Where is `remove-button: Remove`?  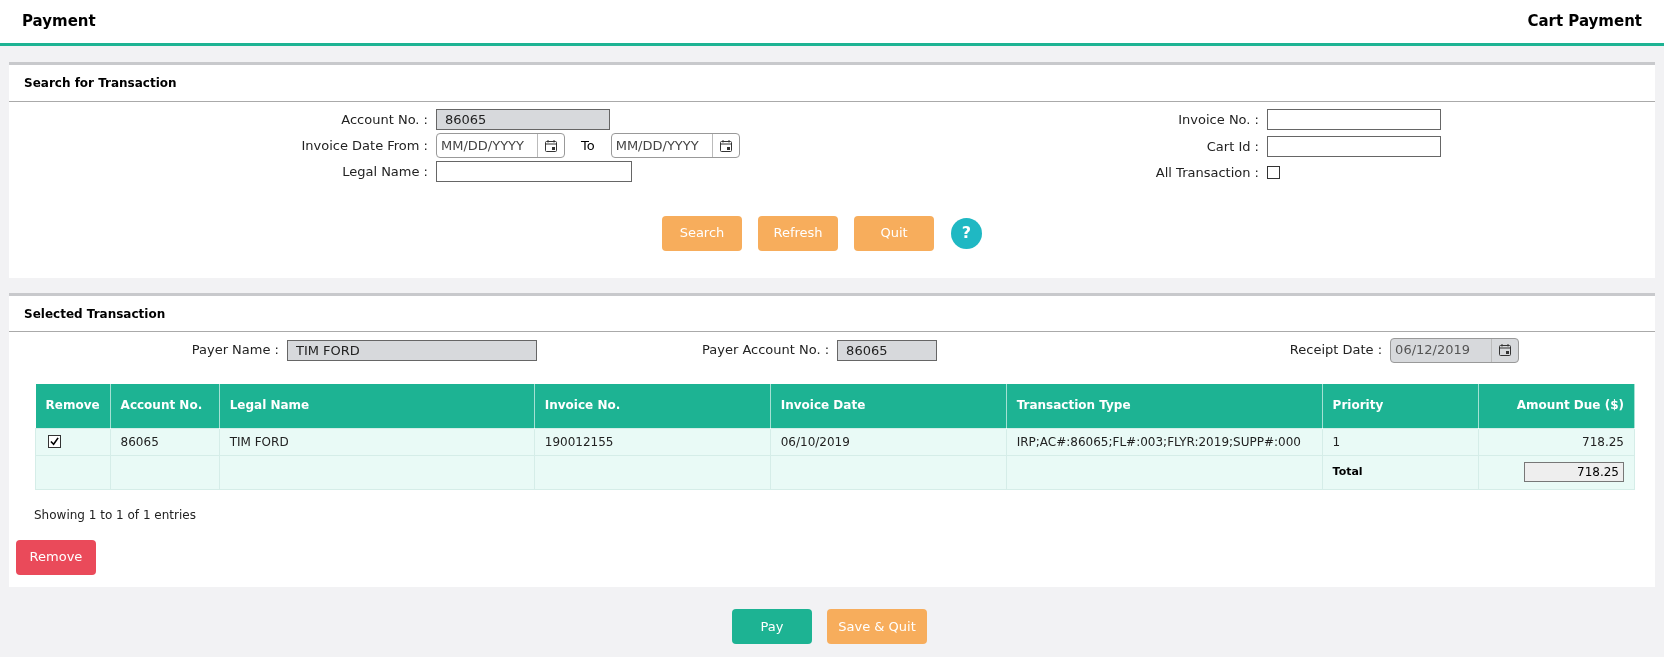 remove-button: Remove is located at coordinates (56, 557).